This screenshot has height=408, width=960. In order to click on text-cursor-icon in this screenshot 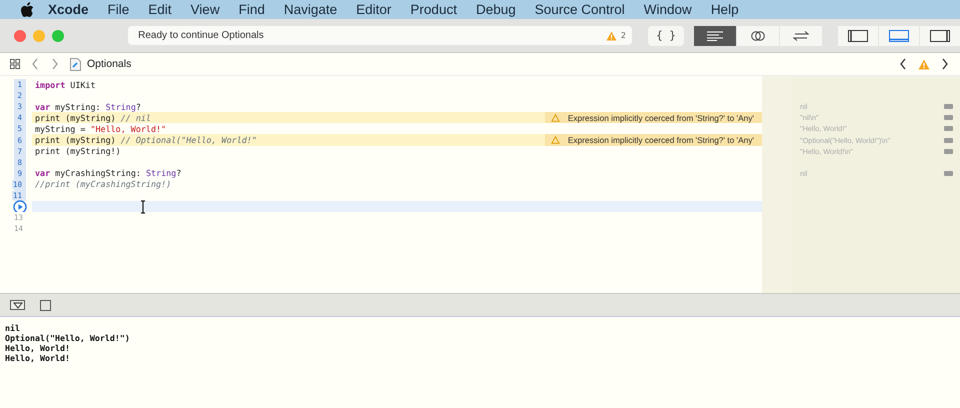, I will do `click(143, 207)`.